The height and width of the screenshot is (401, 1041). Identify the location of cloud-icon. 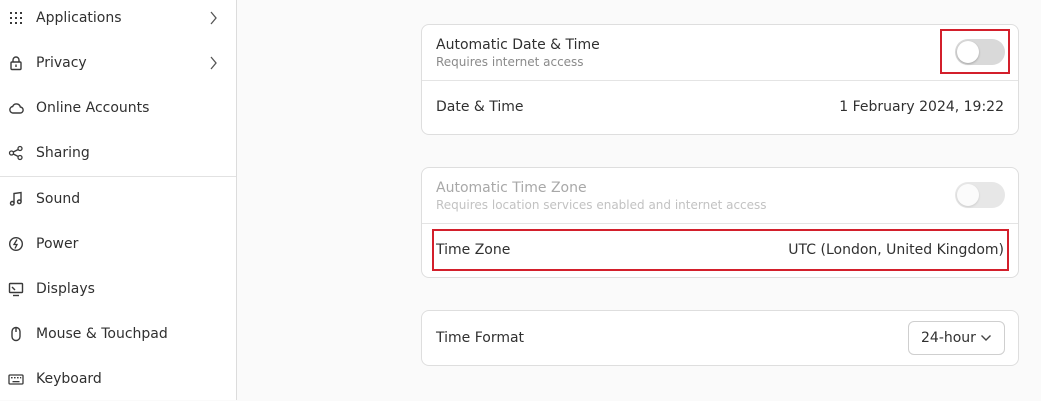
(16, 108).